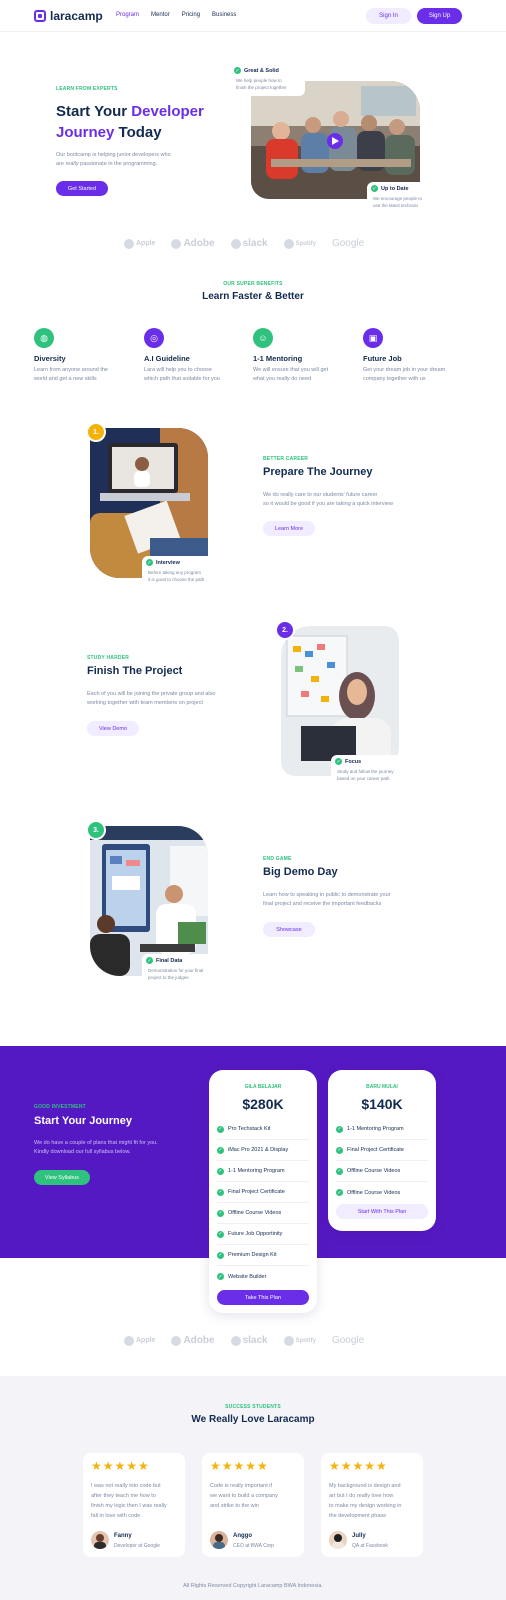 The height and width of the screenshot is (1600, 506). I want to click on start-with-this-plan-button: Start With This Plan, so click(382, 1211).